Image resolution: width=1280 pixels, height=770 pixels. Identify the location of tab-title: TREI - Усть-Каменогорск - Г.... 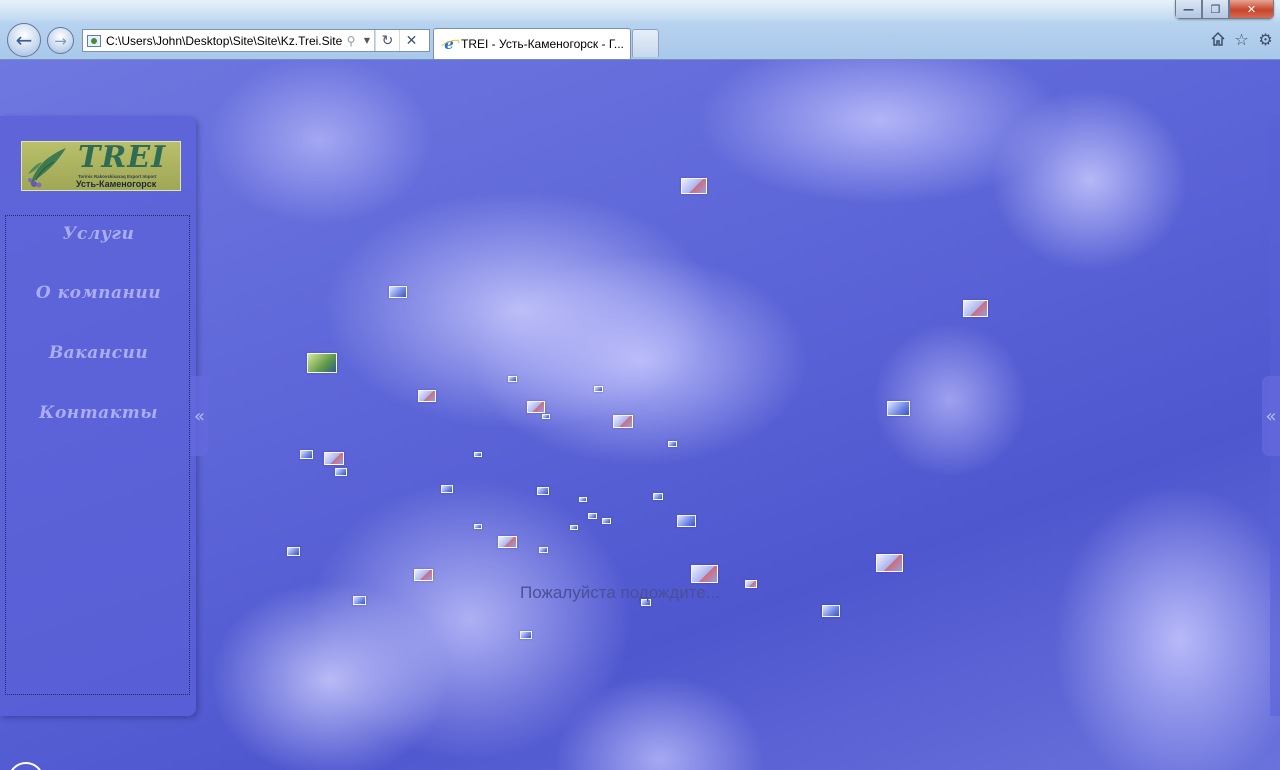
(542, 44).